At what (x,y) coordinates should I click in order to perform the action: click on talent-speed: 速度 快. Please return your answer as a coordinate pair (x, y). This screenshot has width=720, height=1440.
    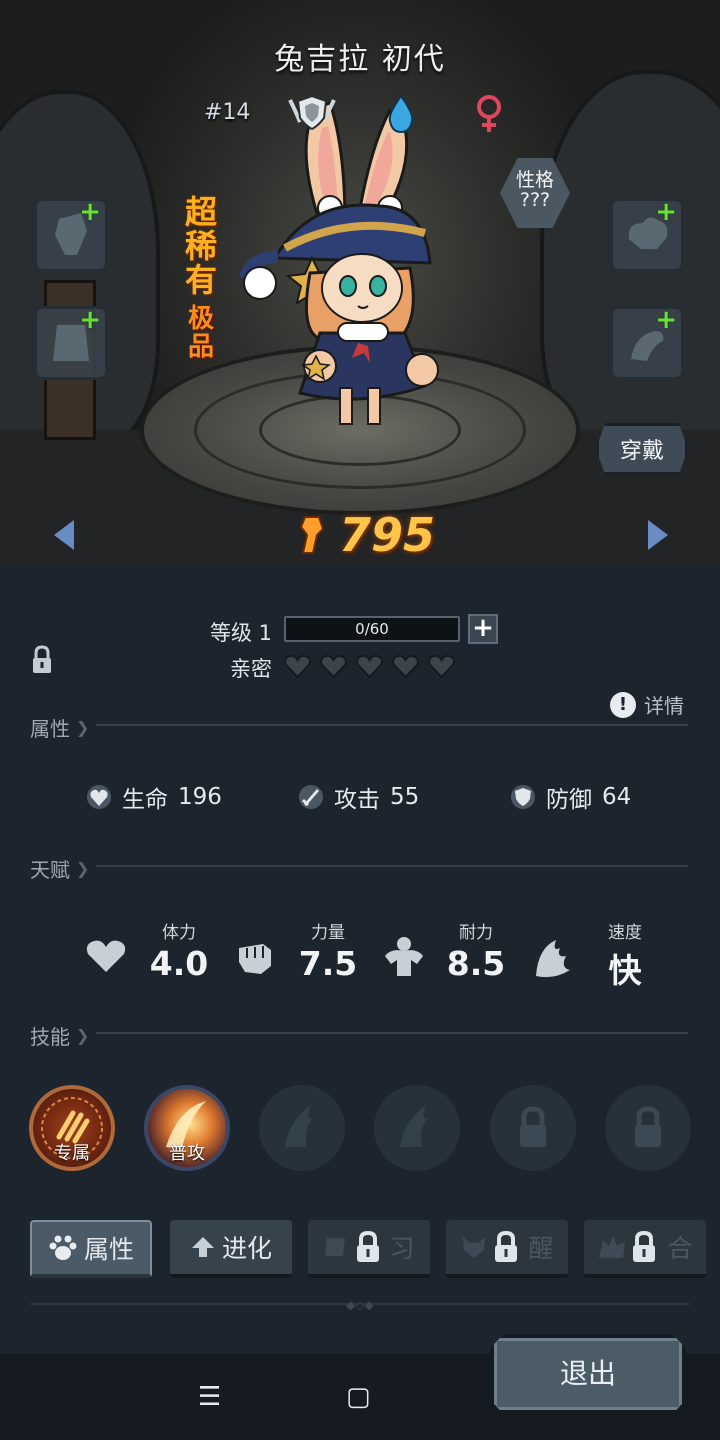
    Looking at the image, I should click on (595, 954).